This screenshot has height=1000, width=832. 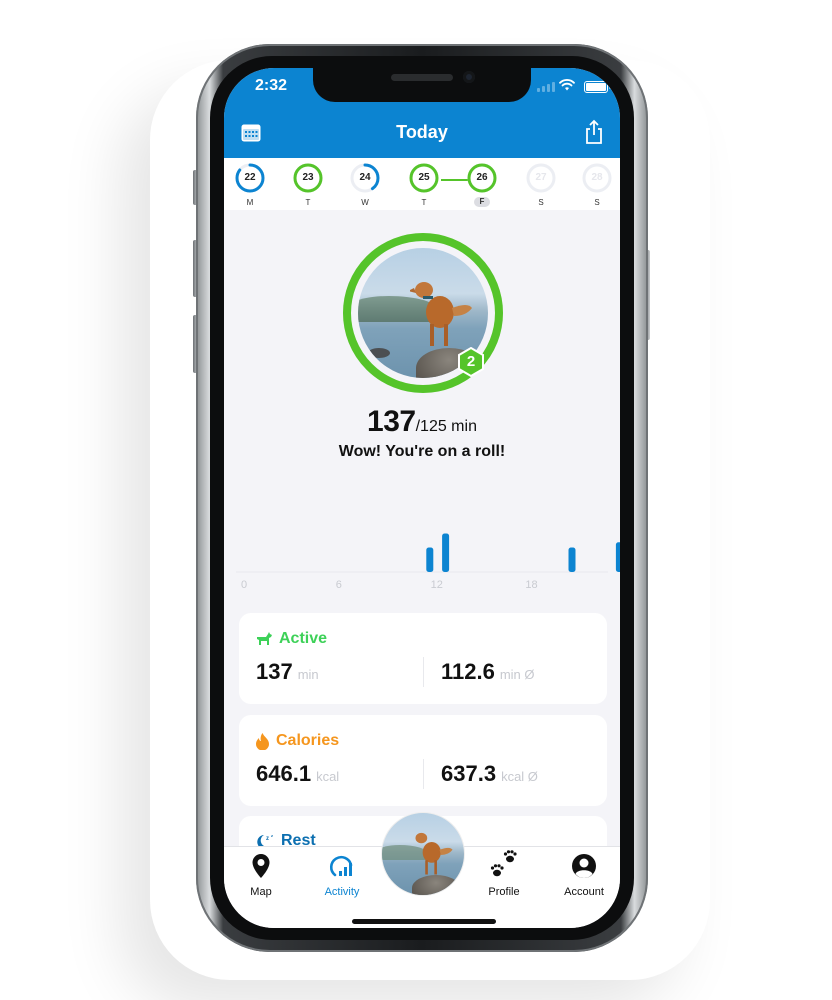 I want to click on tab-profile-label: Profile, so click(x=504, y=892).